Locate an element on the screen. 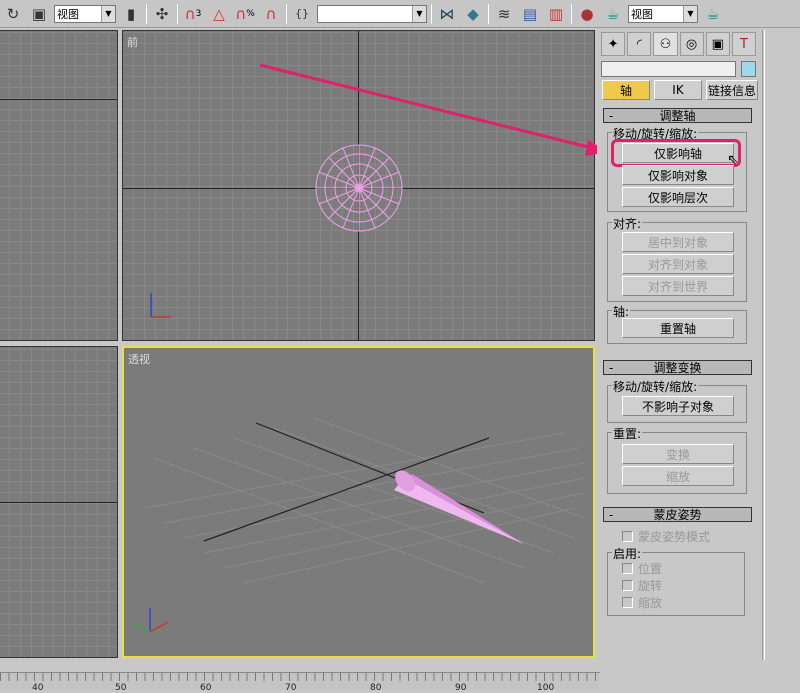 Image resolution: width=800 pixels, height=693 pixels. layer-icon: ≋ is located at coordinates (504, 14).